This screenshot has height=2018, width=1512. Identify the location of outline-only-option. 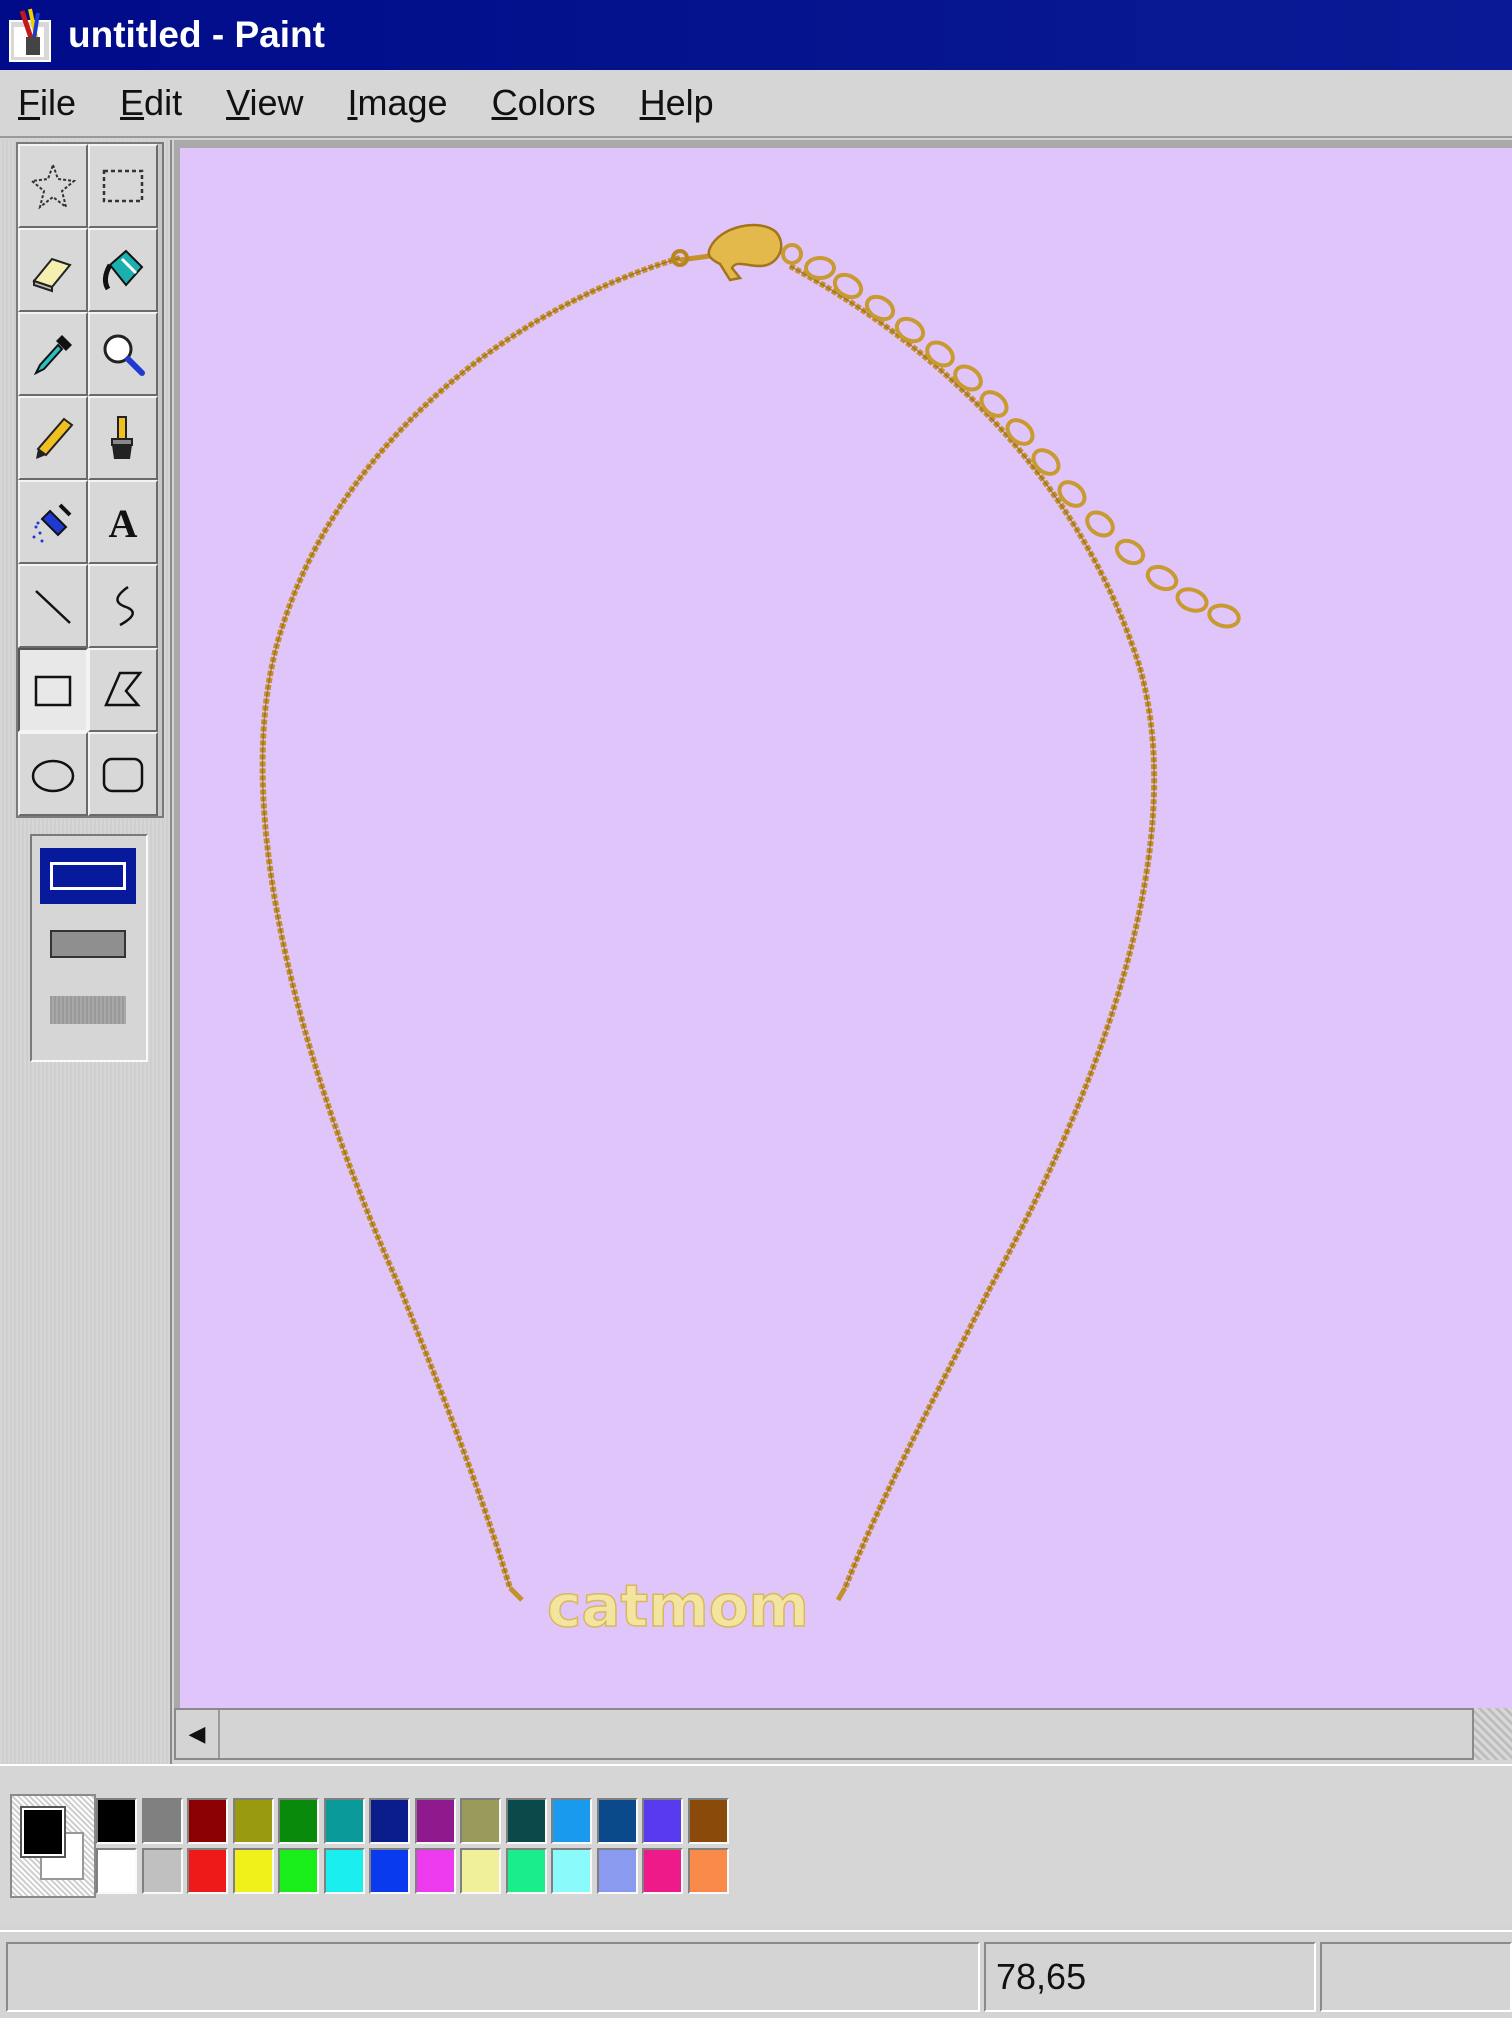
(88, 876).